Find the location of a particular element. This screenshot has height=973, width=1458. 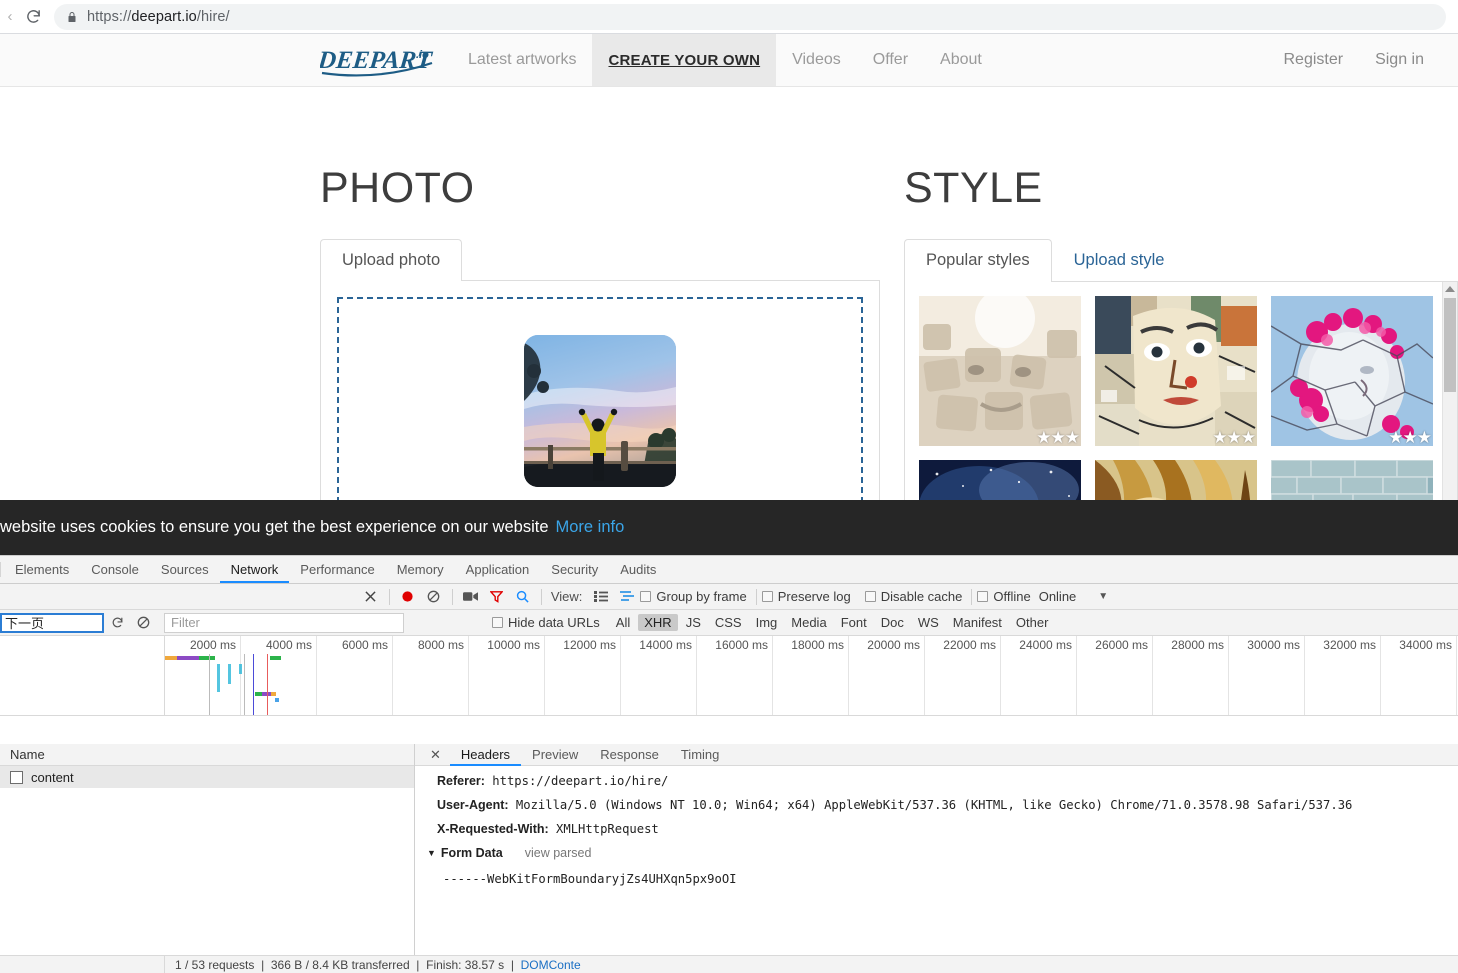

tab-popular-styles: Popular styles is located at coordinates (978, 260).